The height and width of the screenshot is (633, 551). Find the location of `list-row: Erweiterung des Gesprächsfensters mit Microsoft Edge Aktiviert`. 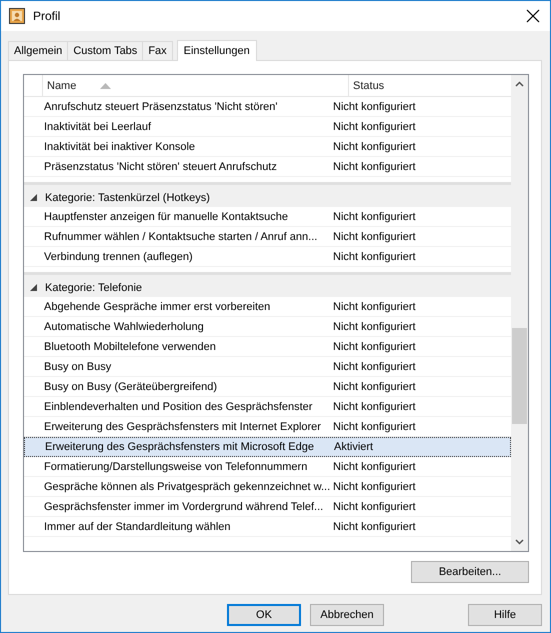

list-row: Erweiterung des Gesprächsfensters mit Microsoft Edge Aktiviert is located at coordinates (267, 447).